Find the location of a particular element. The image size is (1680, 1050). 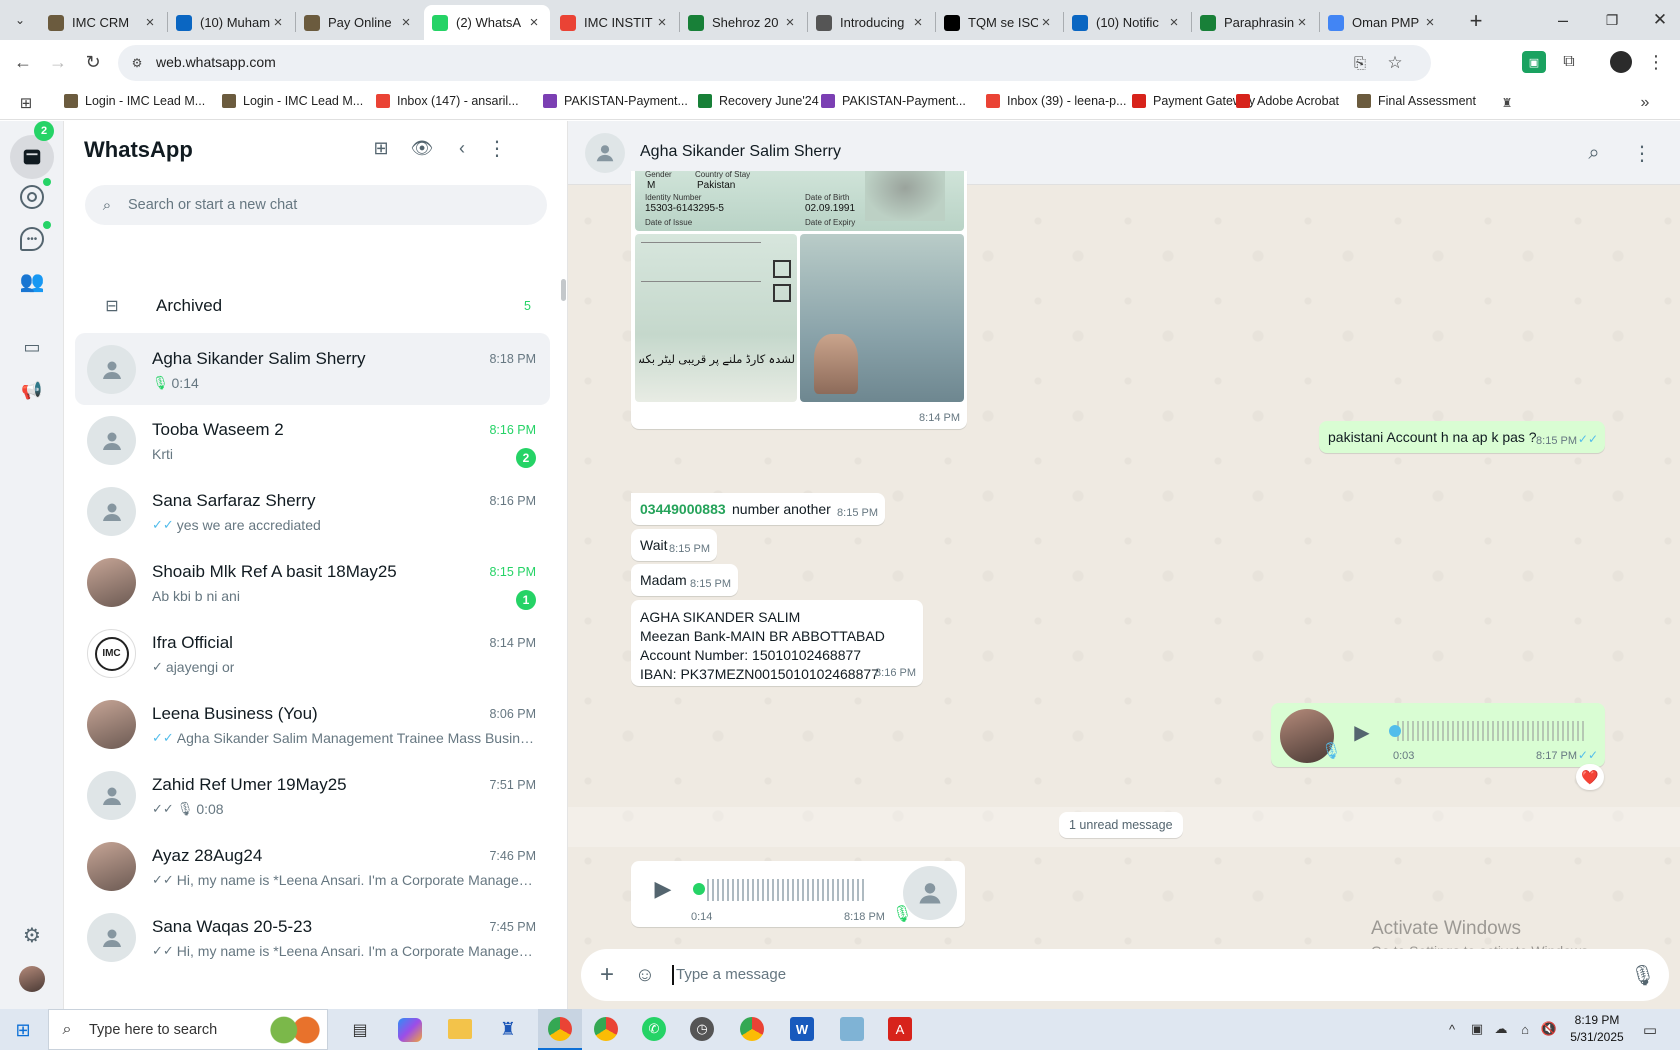

clock-app-icon: ◷ is located at coordinates (702, 1029).